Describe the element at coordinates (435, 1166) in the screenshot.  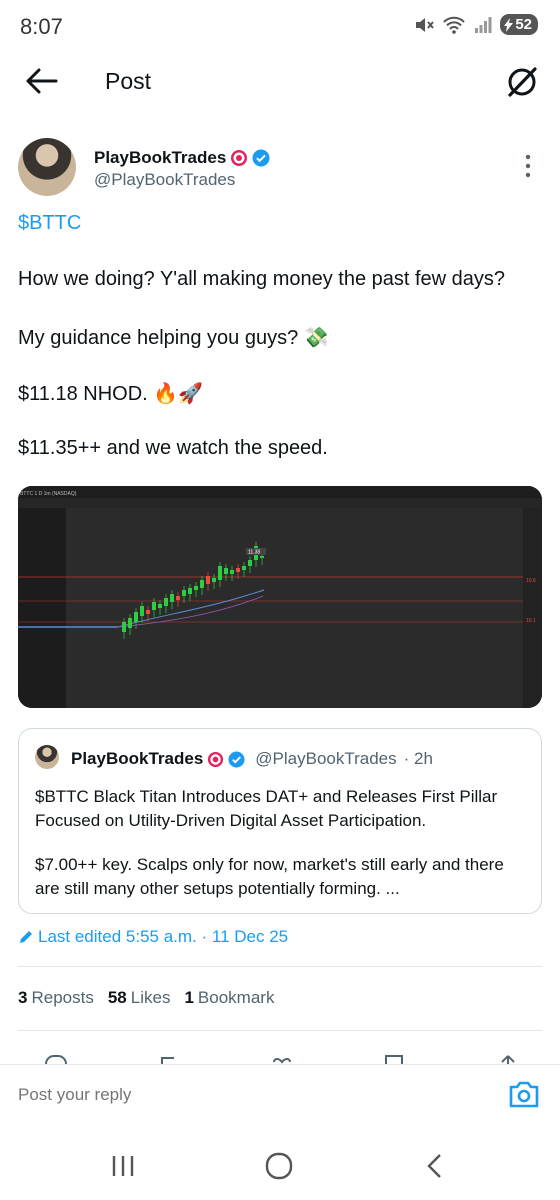
I see `back-nav-icon` at that location.